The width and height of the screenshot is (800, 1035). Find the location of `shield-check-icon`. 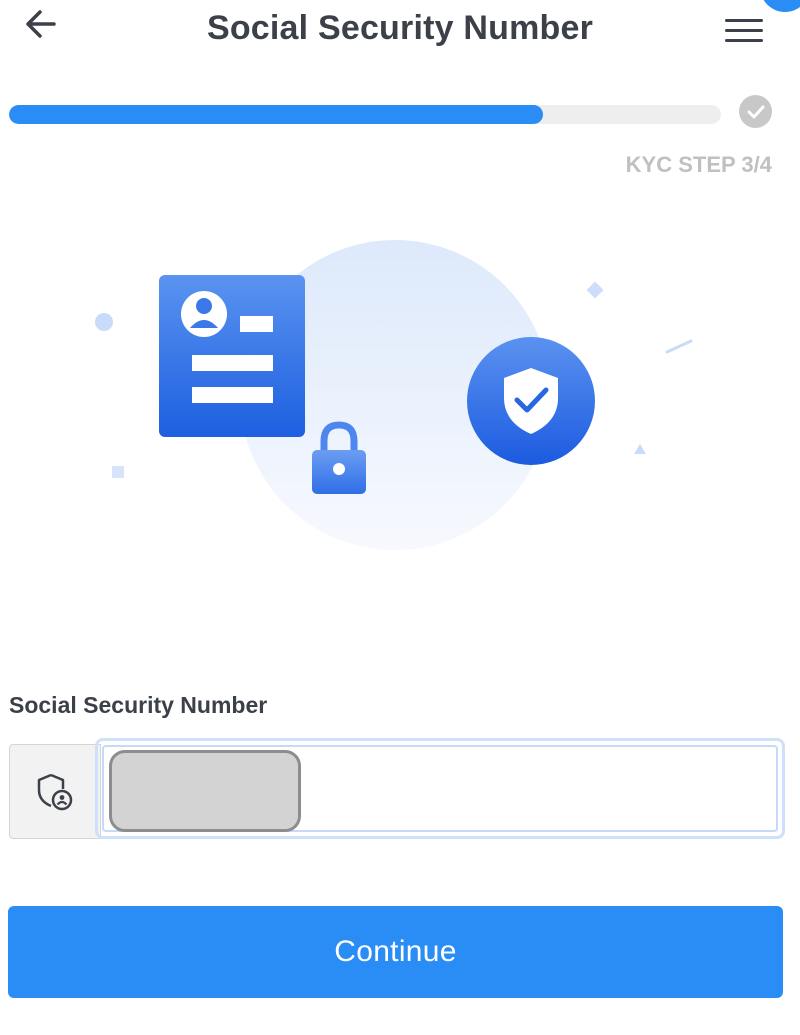

shield-check-icon is located at coordinates (531, 401).